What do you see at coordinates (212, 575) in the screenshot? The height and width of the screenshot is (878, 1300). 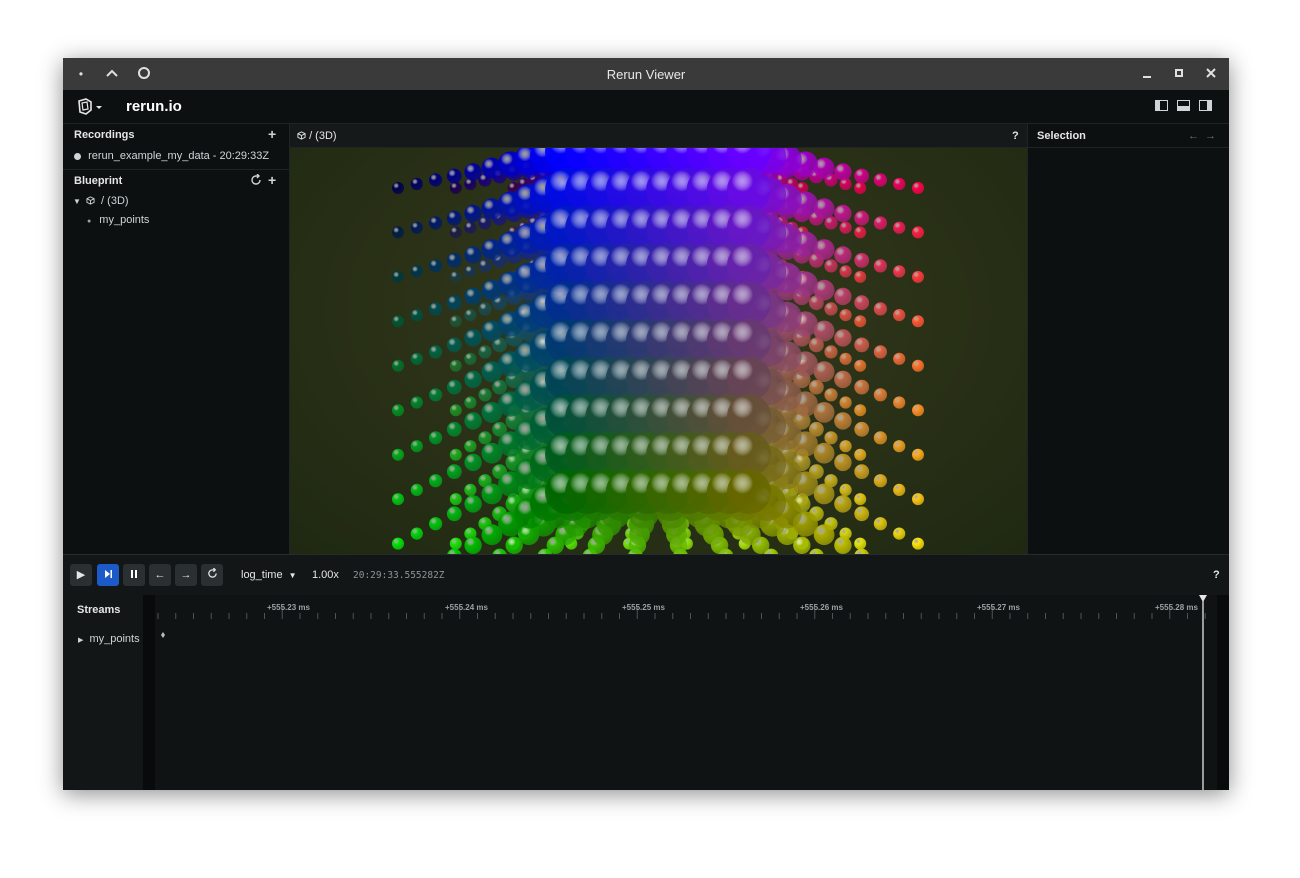 I see `loop-icon` at bounding box center [212, 575].